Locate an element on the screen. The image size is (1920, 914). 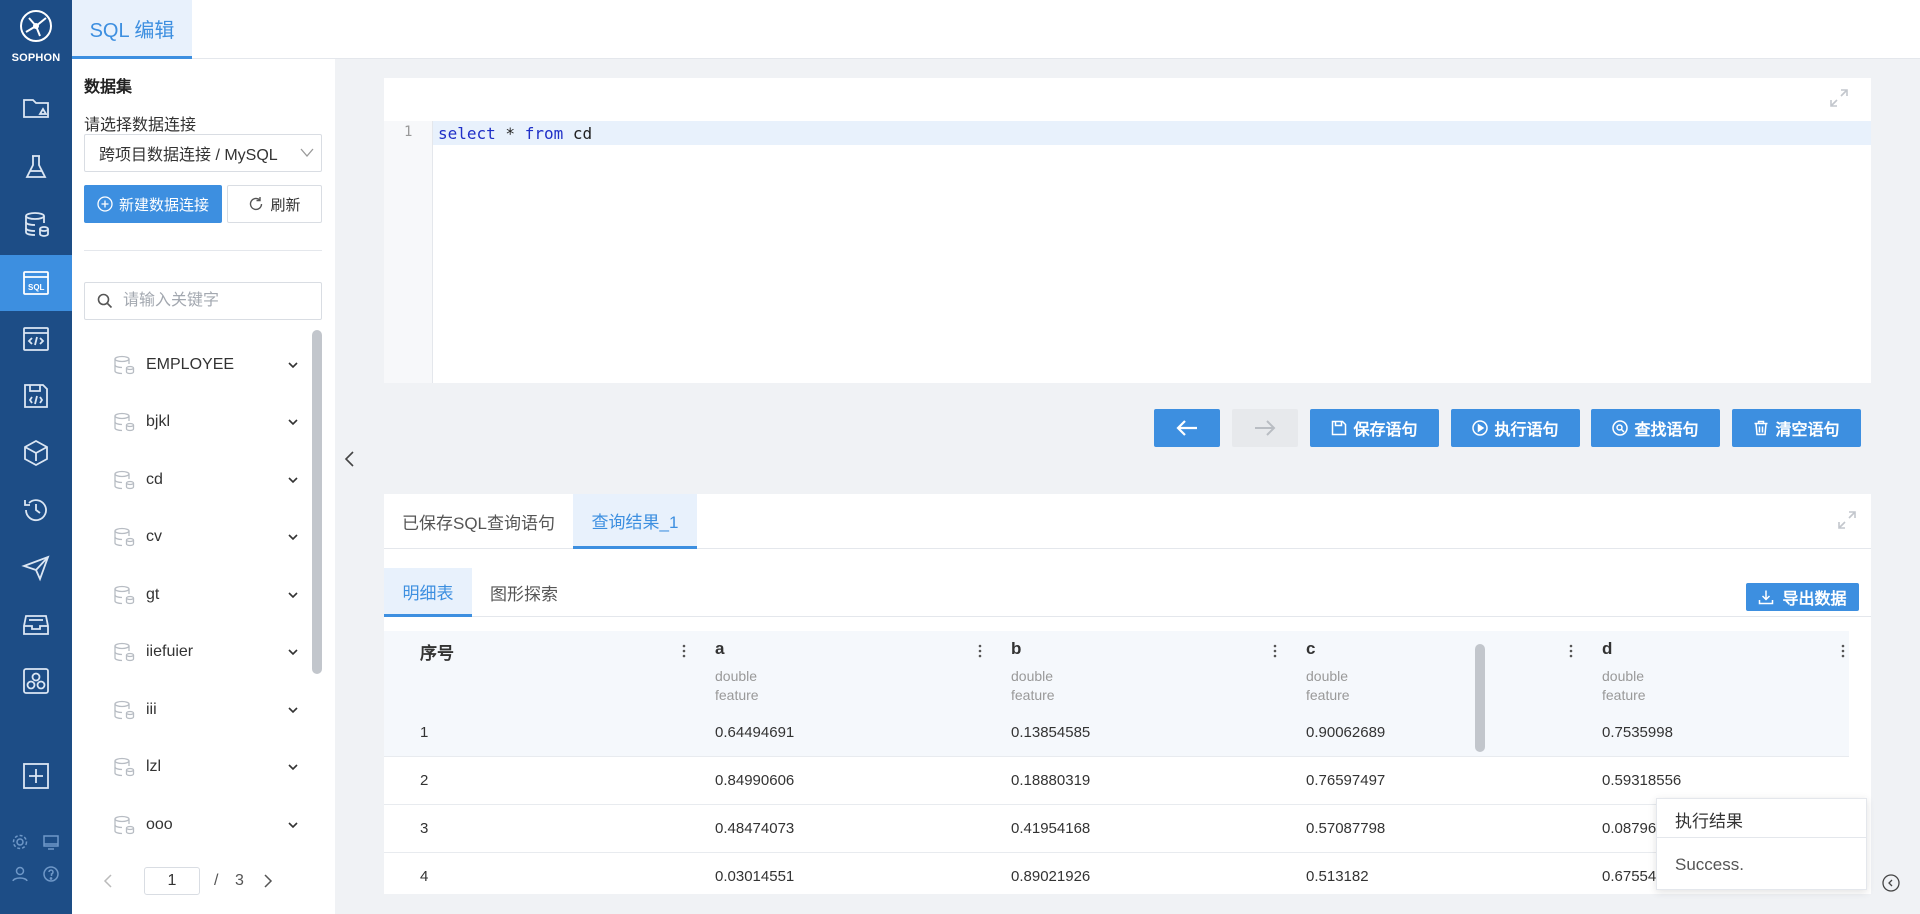
download-icon is located at coordinates (1766, 597).